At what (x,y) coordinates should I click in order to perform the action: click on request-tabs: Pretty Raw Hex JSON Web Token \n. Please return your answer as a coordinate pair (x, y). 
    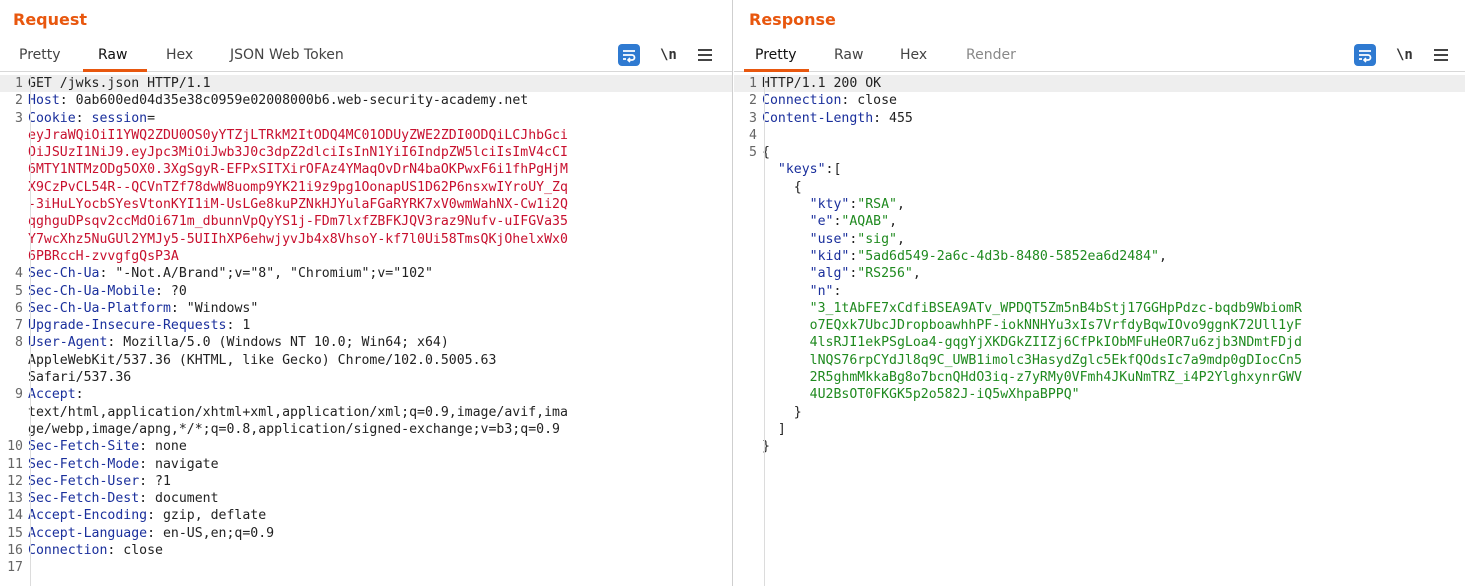
    Looking at the image, I should click on (366, 56).